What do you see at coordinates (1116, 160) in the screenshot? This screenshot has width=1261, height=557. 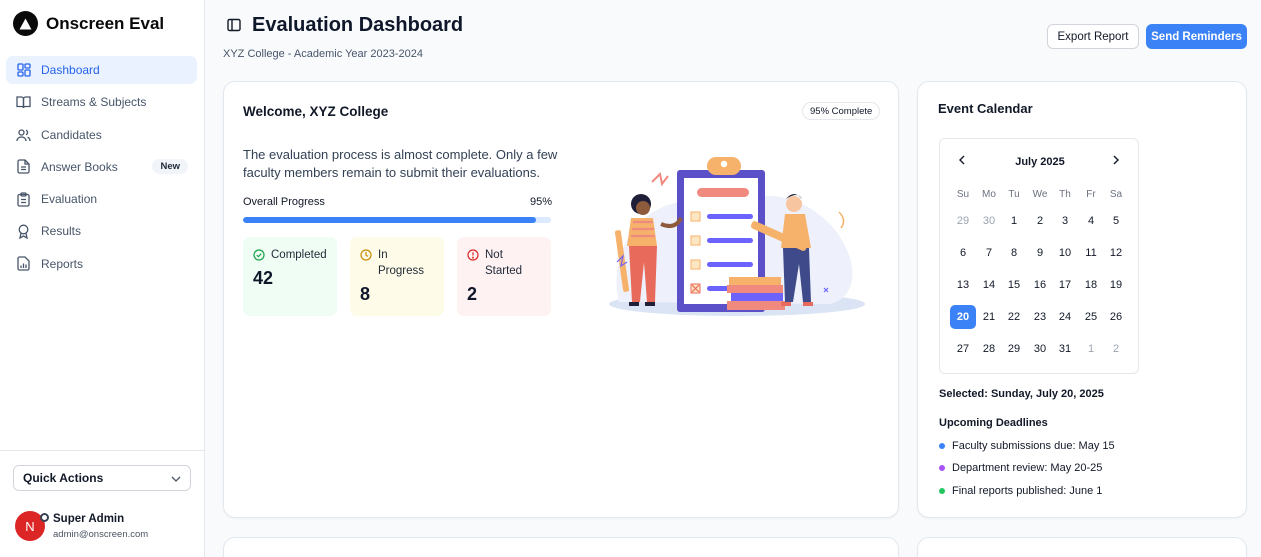 I see `chevron-right-icon` at bounding box center [1116, 160].